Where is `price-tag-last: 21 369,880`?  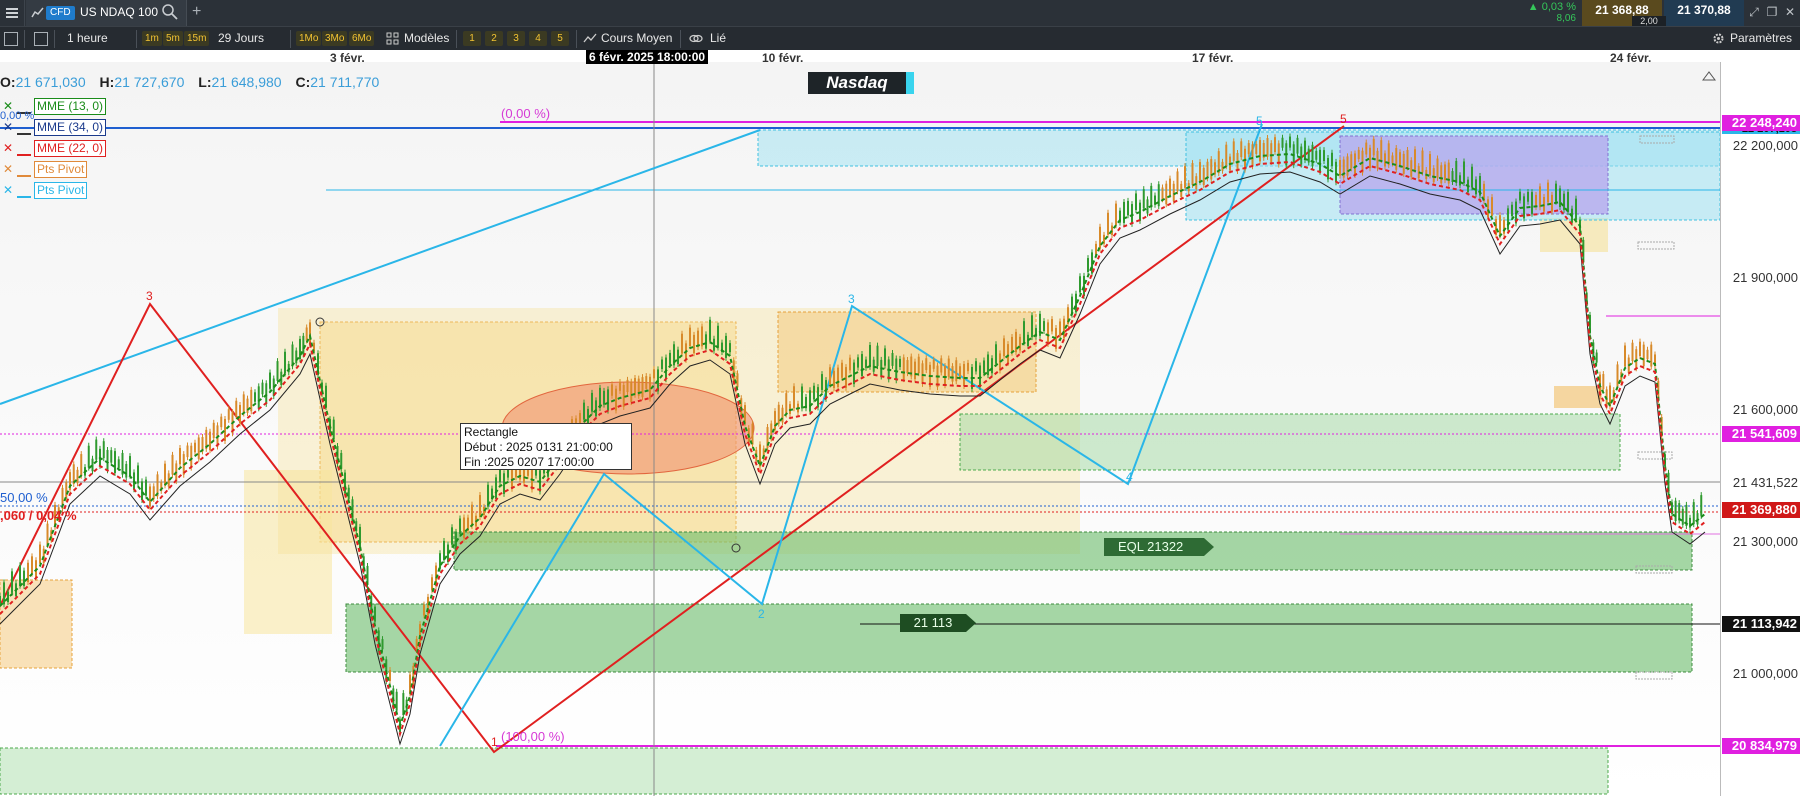 price-tag-last: 21 369,880 is located at coordinates (1761, 510).